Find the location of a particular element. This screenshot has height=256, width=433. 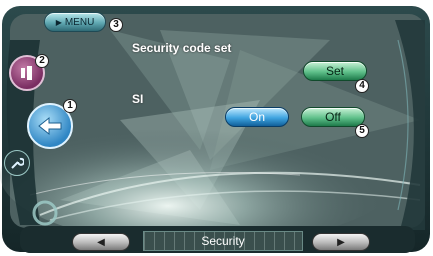

setup-wrench-icon is located at coordinates (17, 163).